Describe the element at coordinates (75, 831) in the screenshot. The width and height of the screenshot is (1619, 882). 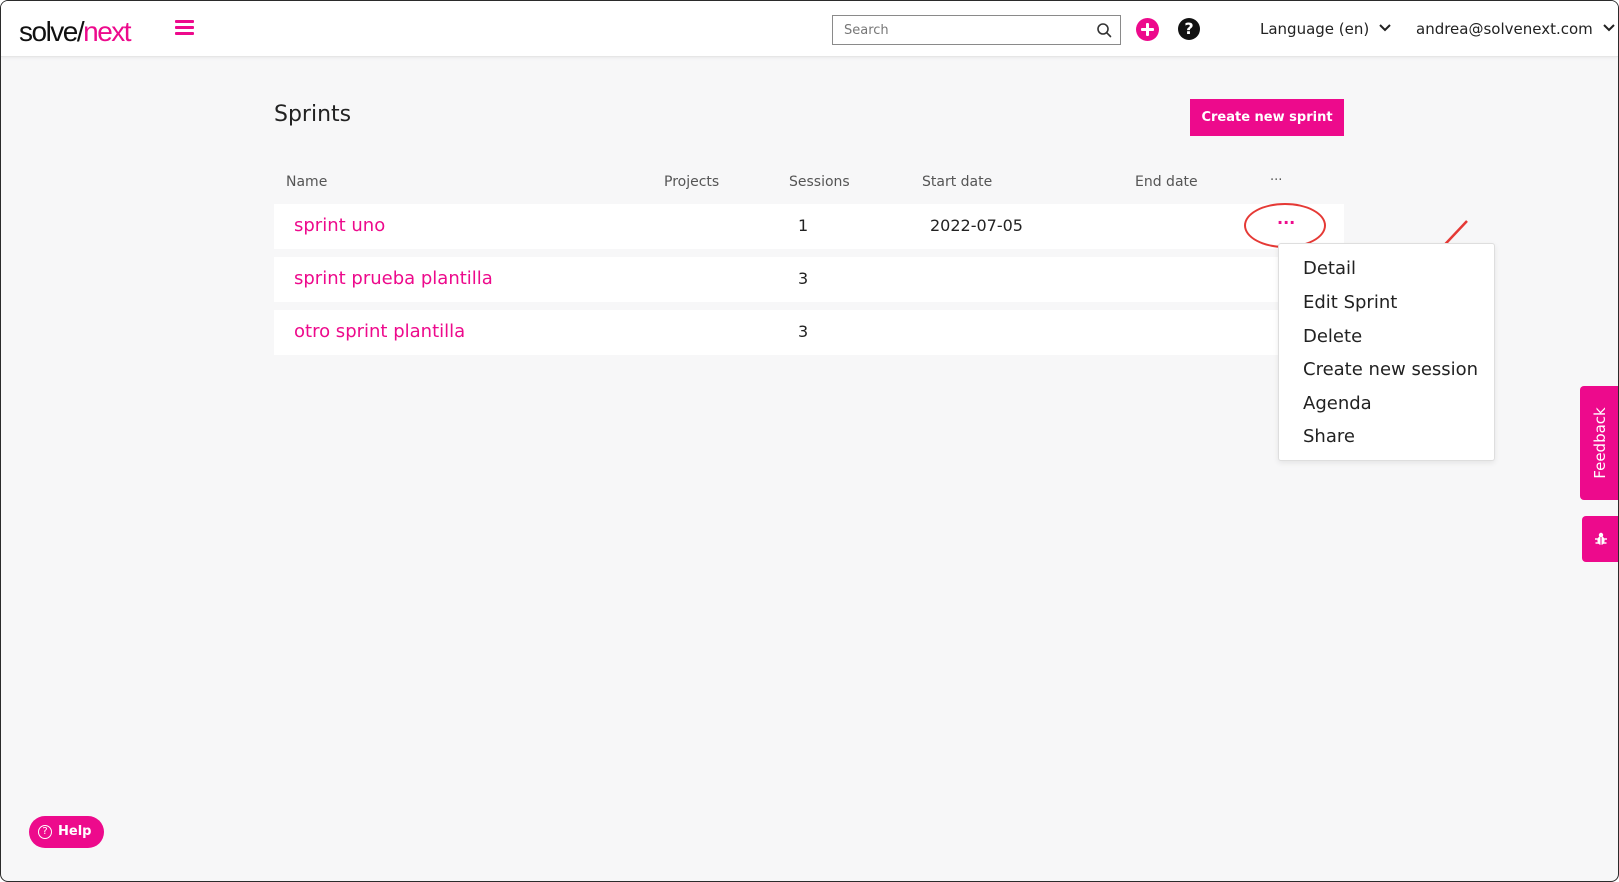
I see `help-label: Help` at that location.